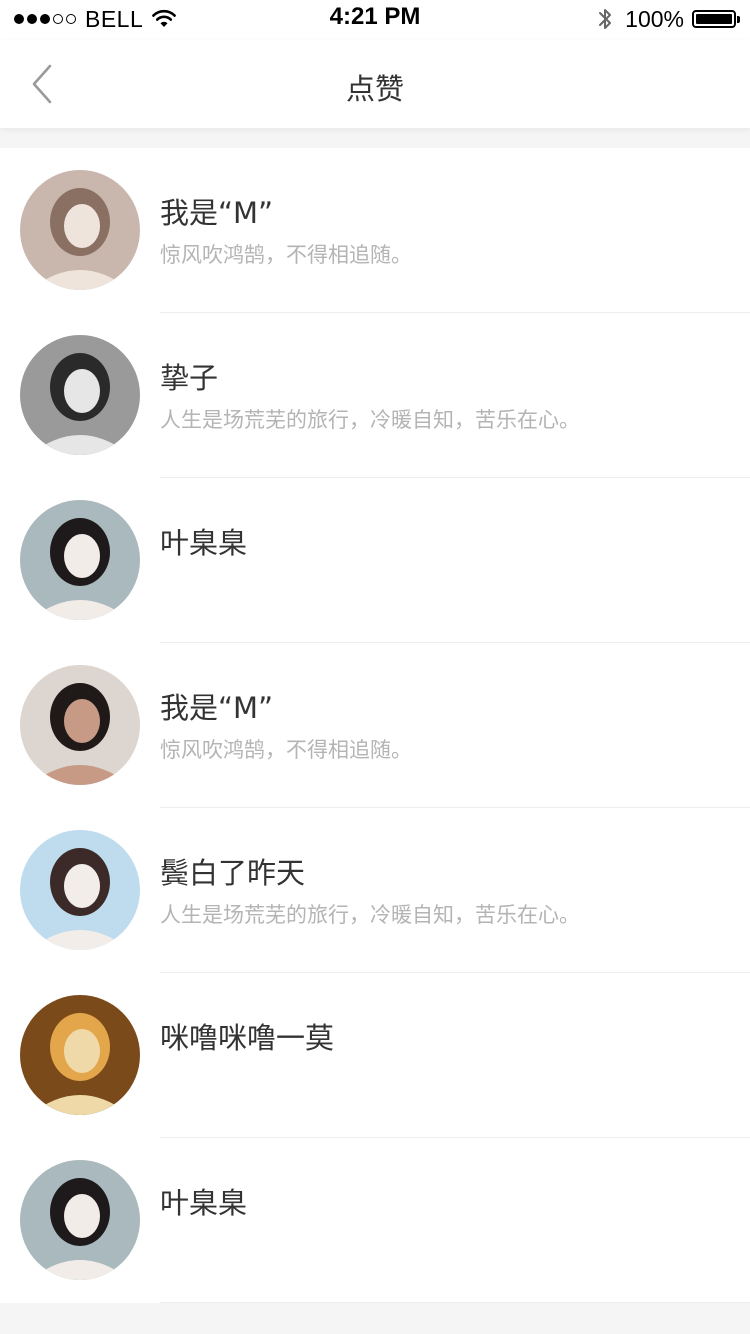 This screenshot has height=1334, width=750. I want to click on bluetooth-icon, so click(605, 19).